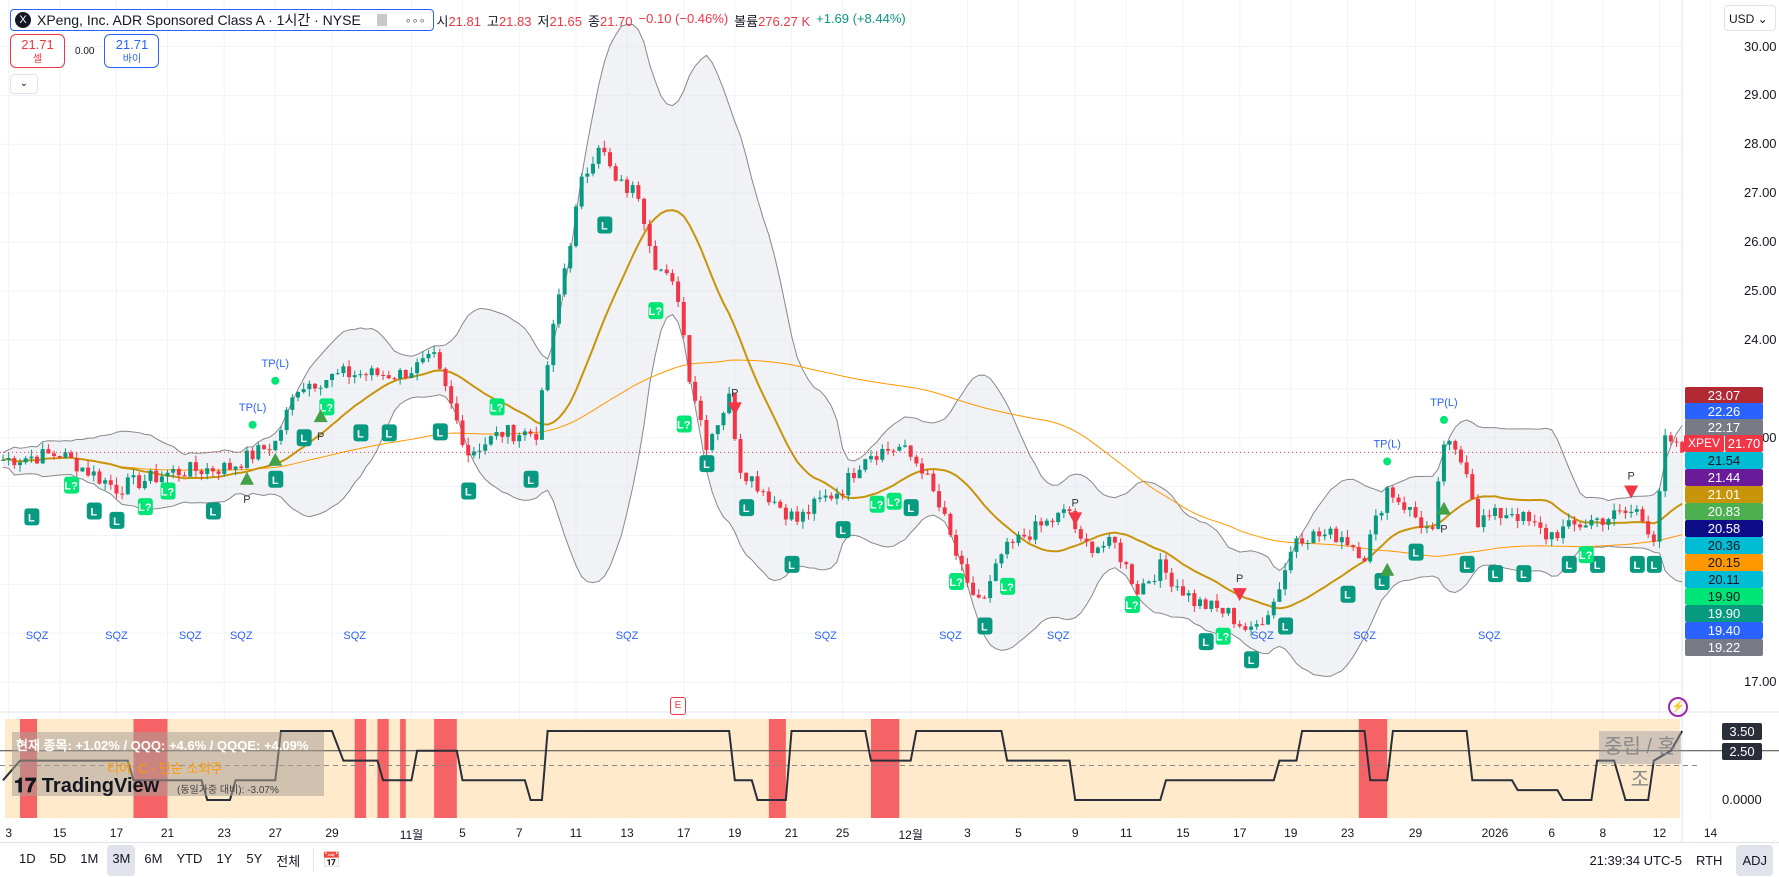 Image resolution: width=1779 pixels, height=877 pixels. I want to click on session-toggle: RTH, so click(1709, 860).